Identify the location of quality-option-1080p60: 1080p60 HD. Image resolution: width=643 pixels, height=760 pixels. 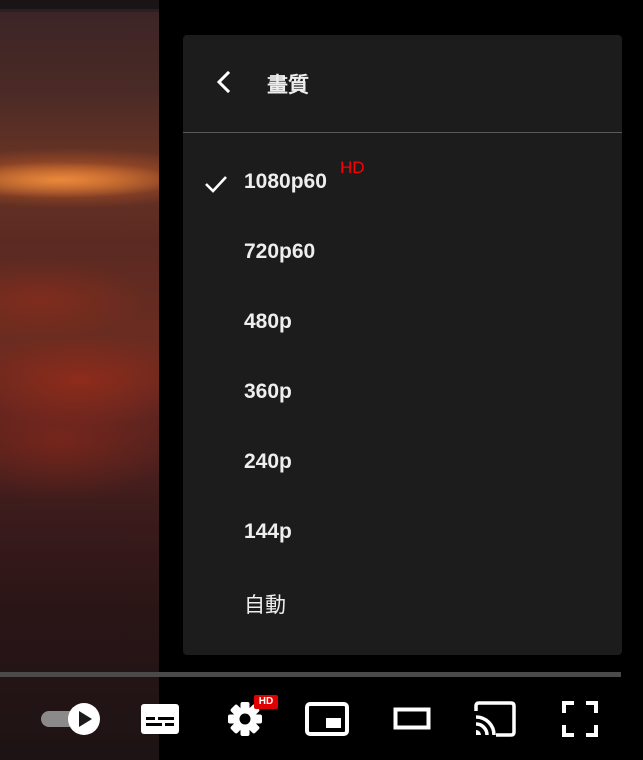
(402, 183).